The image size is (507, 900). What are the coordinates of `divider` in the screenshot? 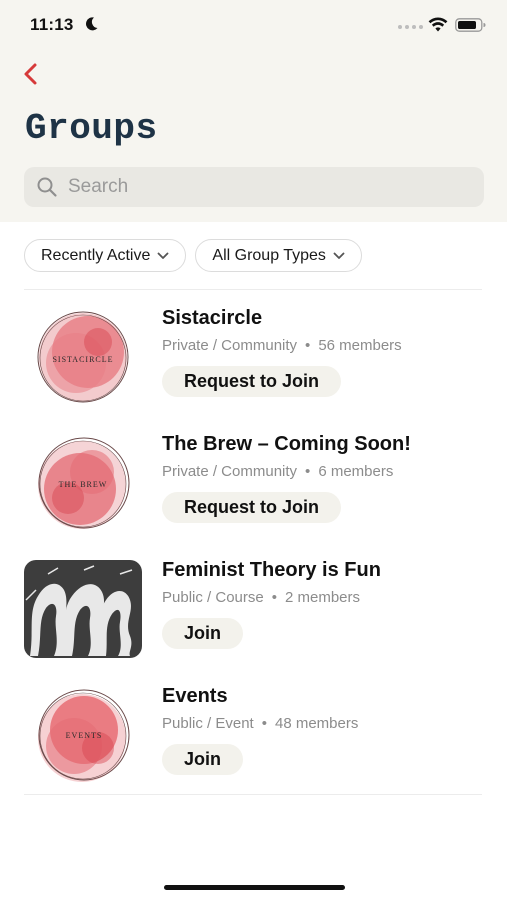 It's located at (253, 794).